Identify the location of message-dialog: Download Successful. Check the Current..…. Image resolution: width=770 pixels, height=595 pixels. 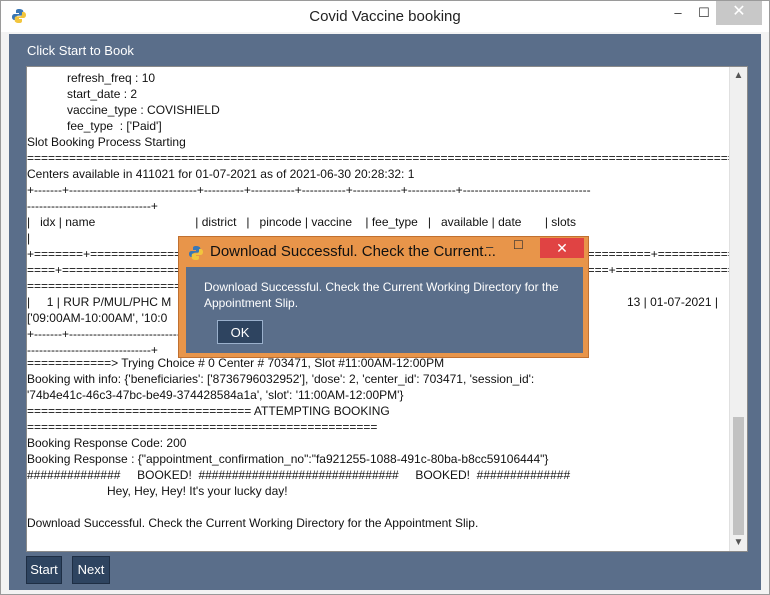
(383, 297).